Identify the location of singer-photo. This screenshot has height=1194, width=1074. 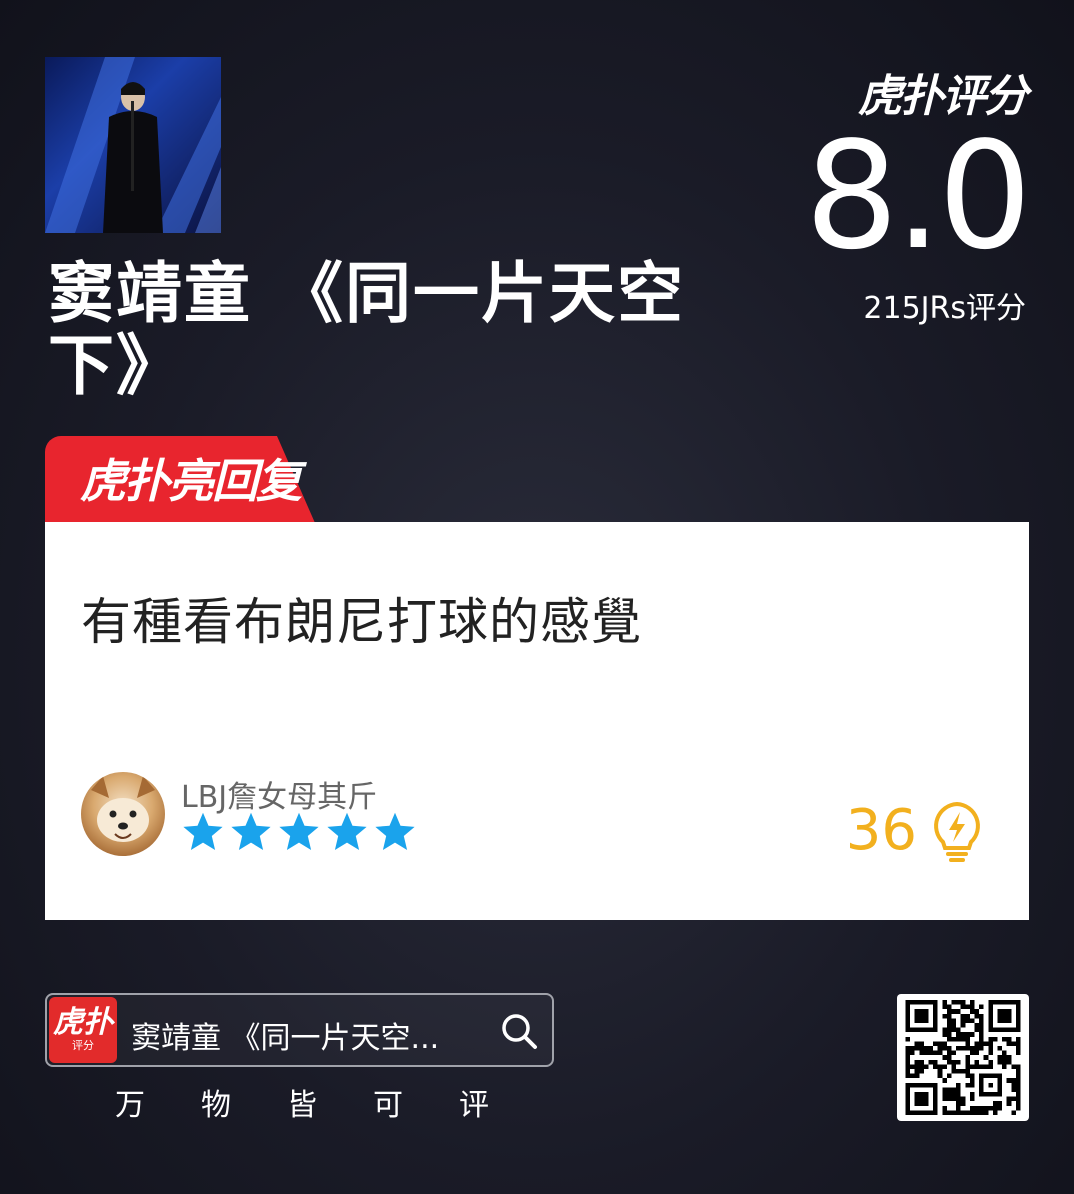
(133, 145).